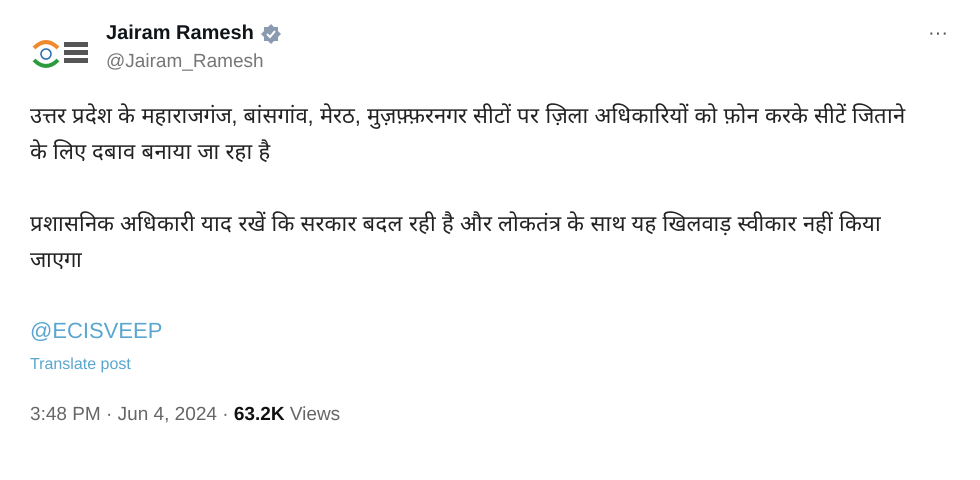  I want to click on post-text: प्रशासनिक अधिकारी याद रखें कि सरकार बदल रही है और लोकतंत्र के साथ यह खिलवाड़ स्वीकार नहीं किया जाएगा, so click(456, 242).